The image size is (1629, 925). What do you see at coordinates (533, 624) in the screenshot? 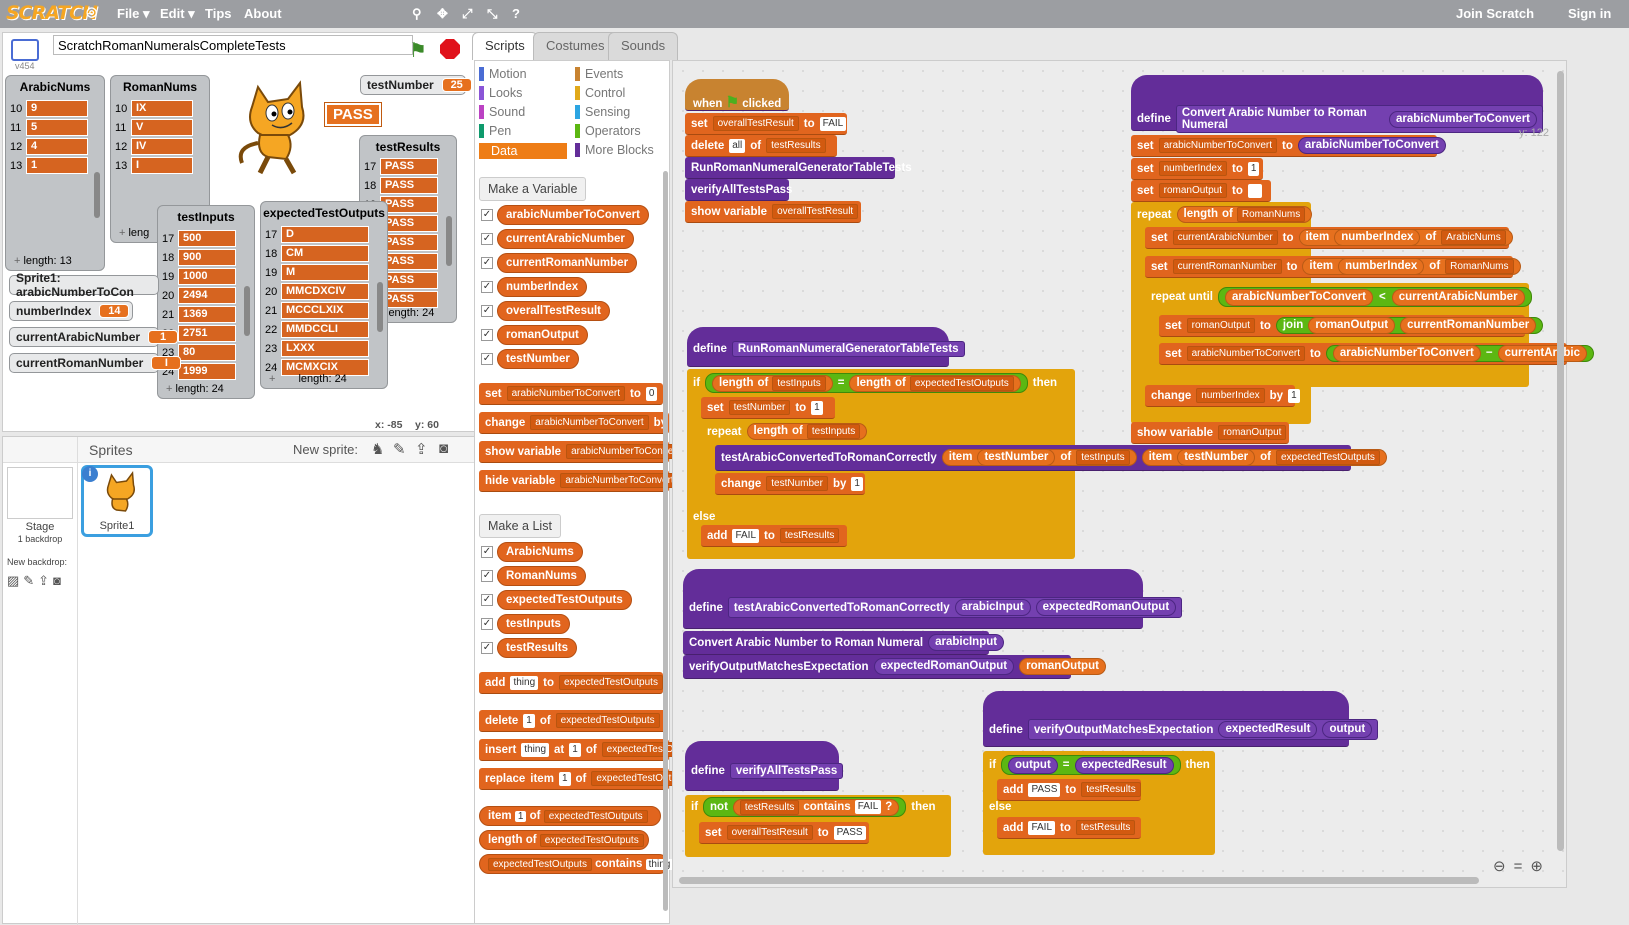
I see `variable-reporter: testInputs` at bounding box center [533, 624].